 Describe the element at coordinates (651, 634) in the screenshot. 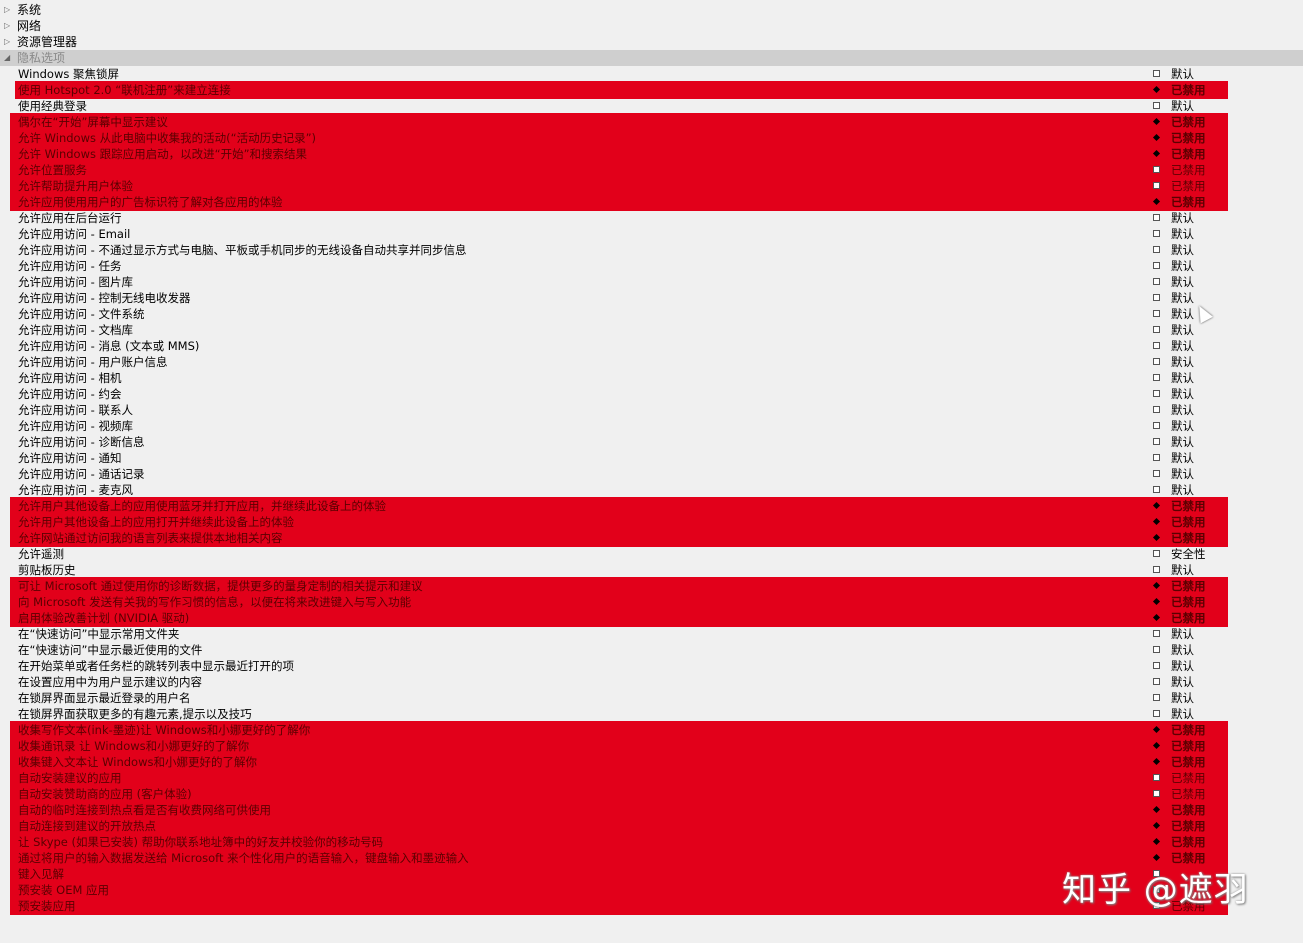

I see `setting-row: 在“快速访问”中显示常用文件夹 默认` at that location.